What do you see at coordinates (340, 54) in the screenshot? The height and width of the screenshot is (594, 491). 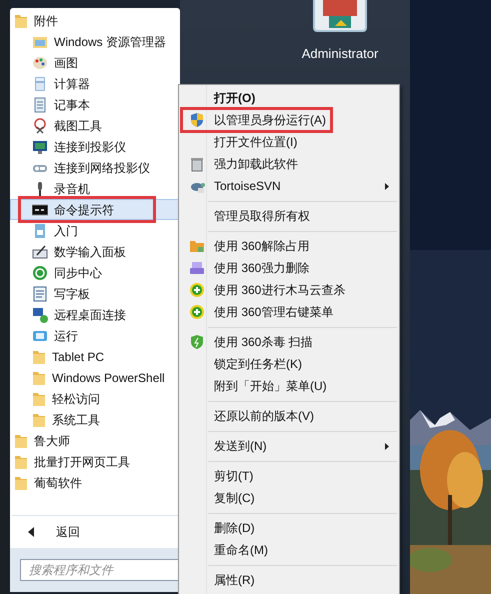 I see `user-name: Administrator` at bounding box center [340, 54].